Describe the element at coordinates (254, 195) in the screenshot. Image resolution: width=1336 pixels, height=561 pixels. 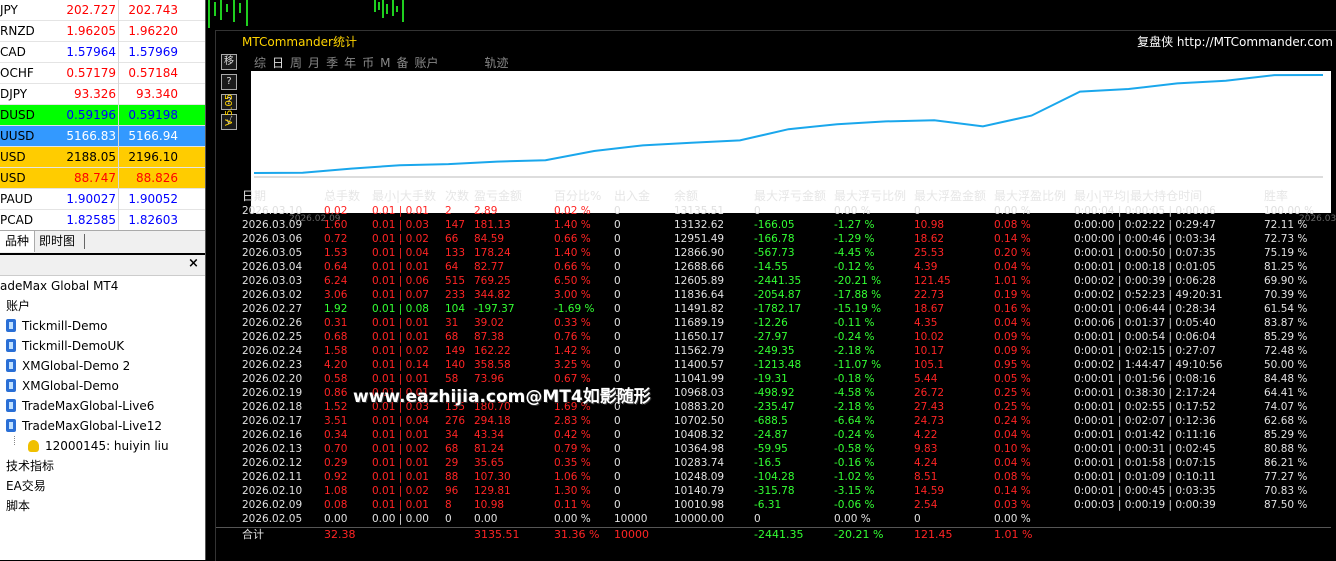
I see `column-header: 日期` at that location.